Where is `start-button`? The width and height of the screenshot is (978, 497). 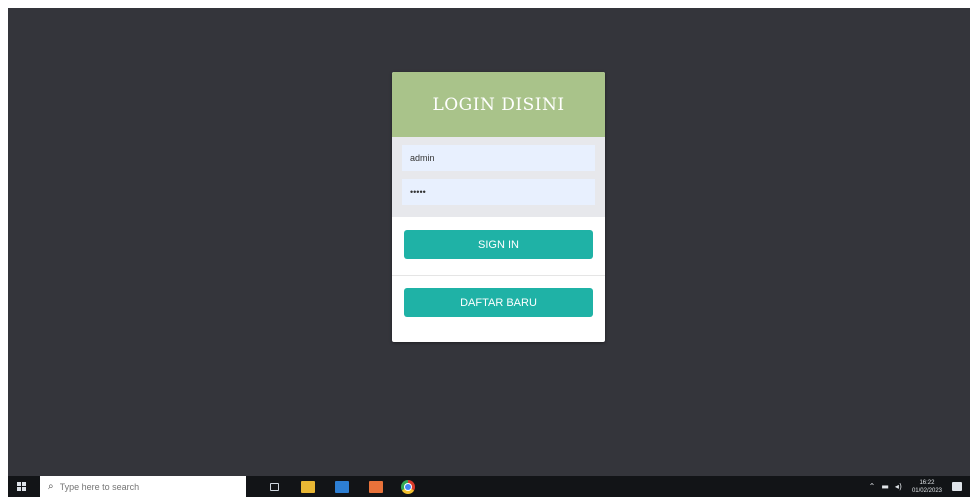 start-button is located at coordinates (21, 486).